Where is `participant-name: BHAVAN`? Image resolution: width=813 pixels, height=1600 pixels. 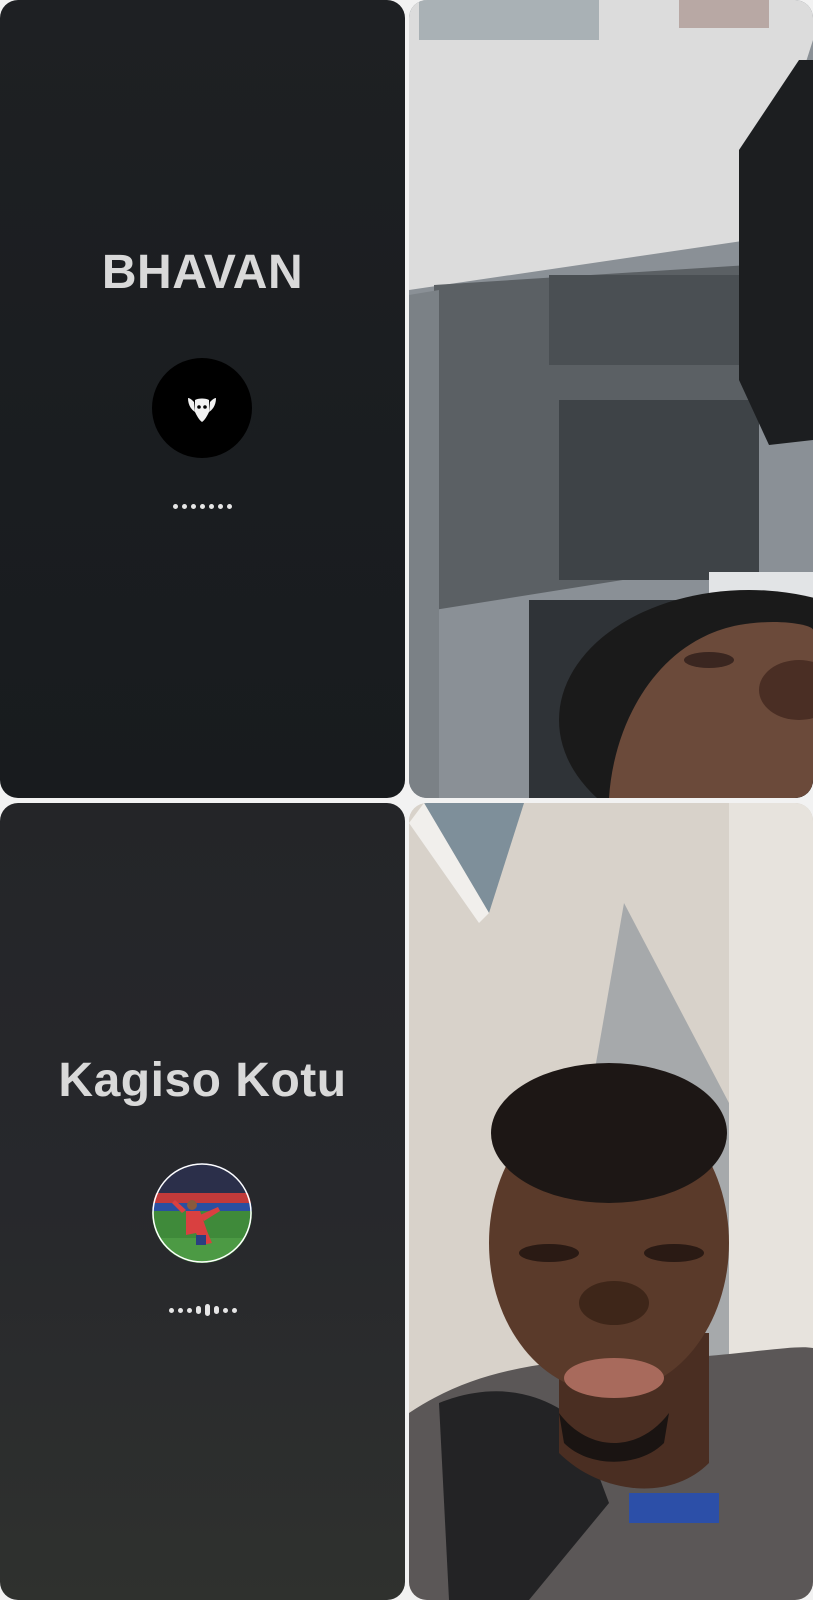 participant-name: BHAVAN is located at coordinates (202, 272).